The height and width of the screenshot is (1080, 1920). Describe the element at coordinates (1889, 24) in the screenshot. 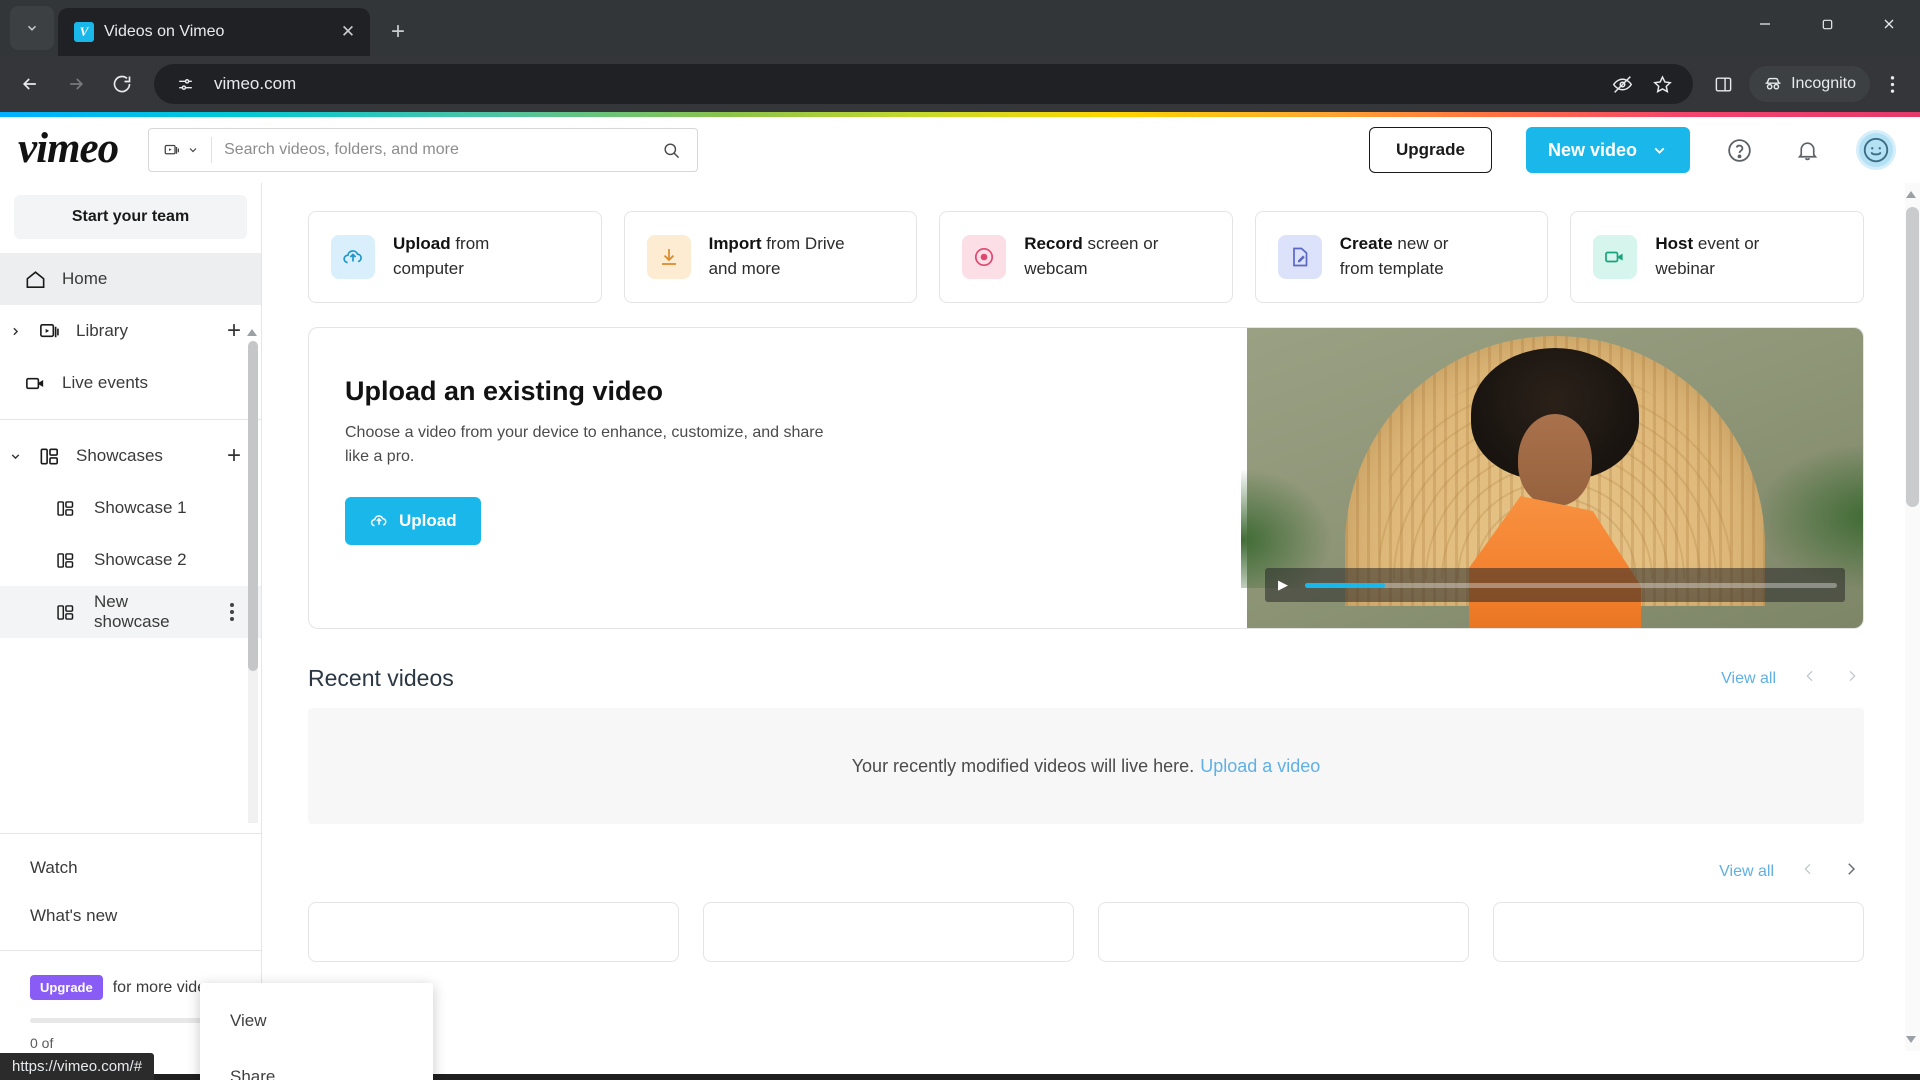

I see `close-window-icon` at that location.